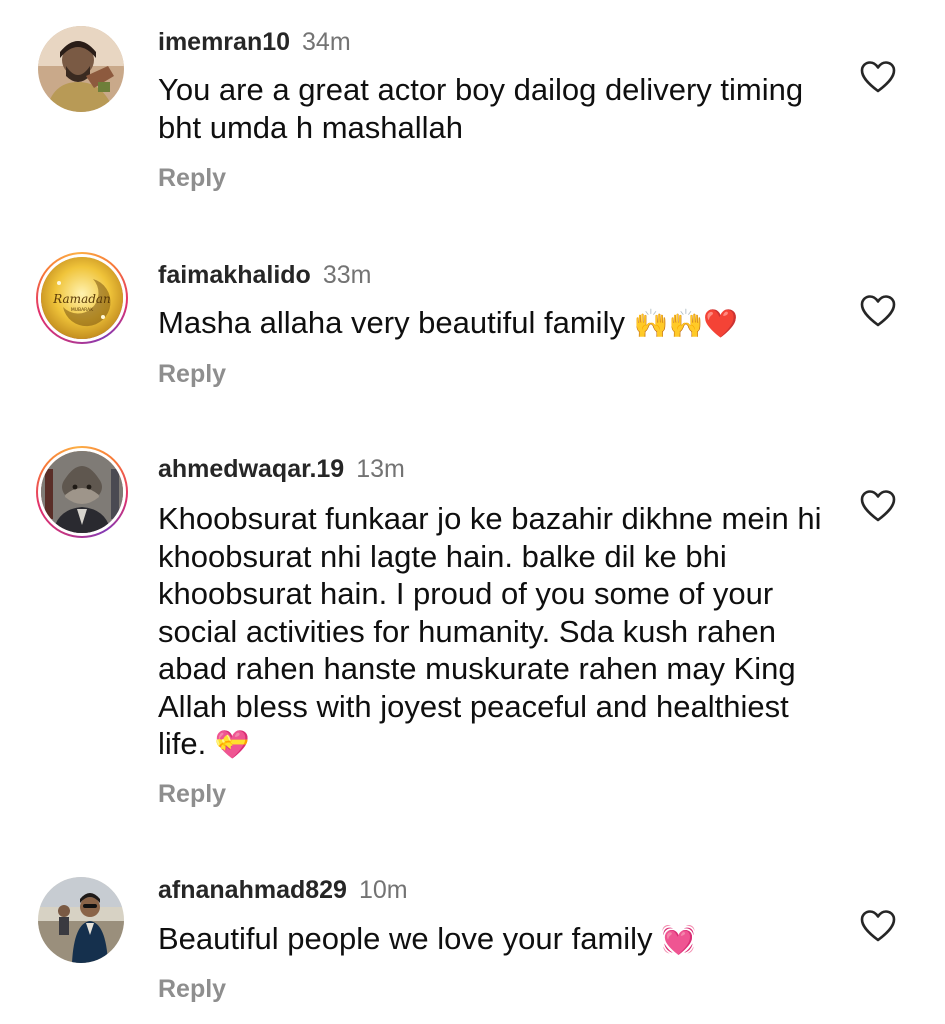 The width and height of the screenshot is (945, 1024). Describe the element at coordinates (234, 275) in the screenshot. I see `comment-username: faimakhalido` at that location.